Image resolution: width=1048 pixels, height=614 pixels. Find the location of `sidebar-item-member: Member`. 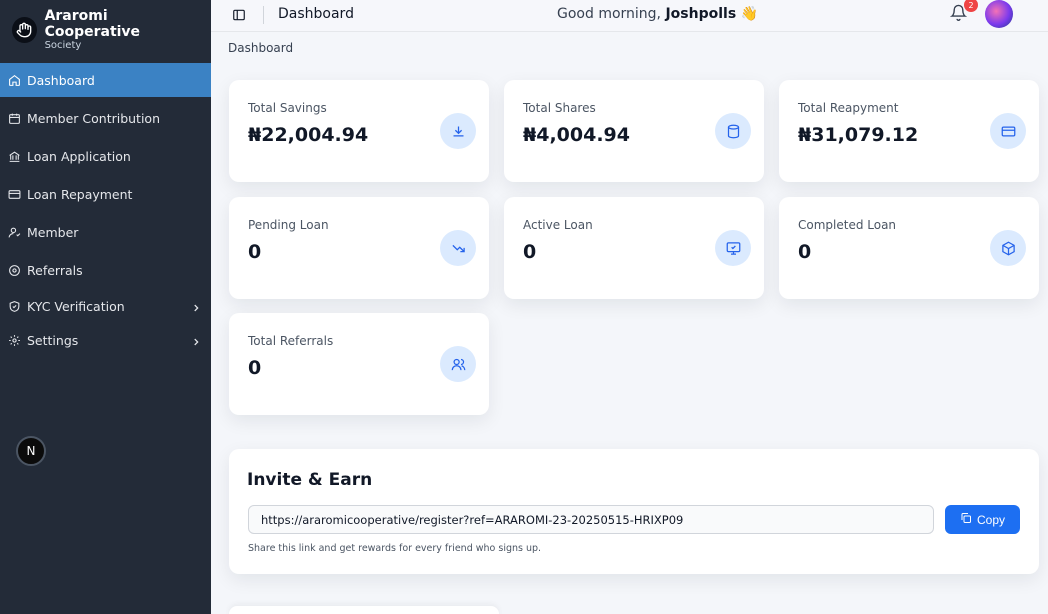

sidebar-item-member: Member is located at coordinates (105, 232).